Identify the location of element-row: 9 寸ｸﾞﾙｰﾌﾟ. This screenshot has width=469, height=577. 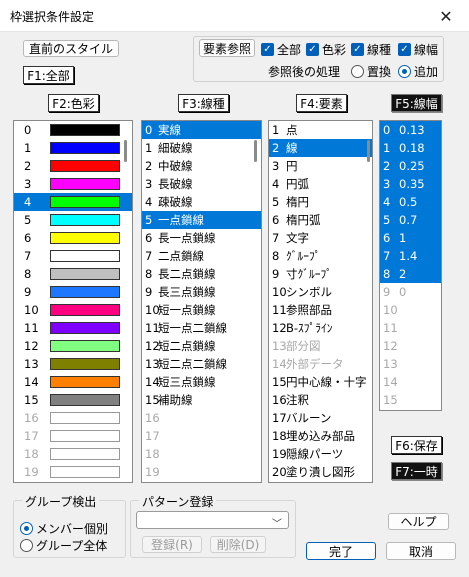
(320, 274).